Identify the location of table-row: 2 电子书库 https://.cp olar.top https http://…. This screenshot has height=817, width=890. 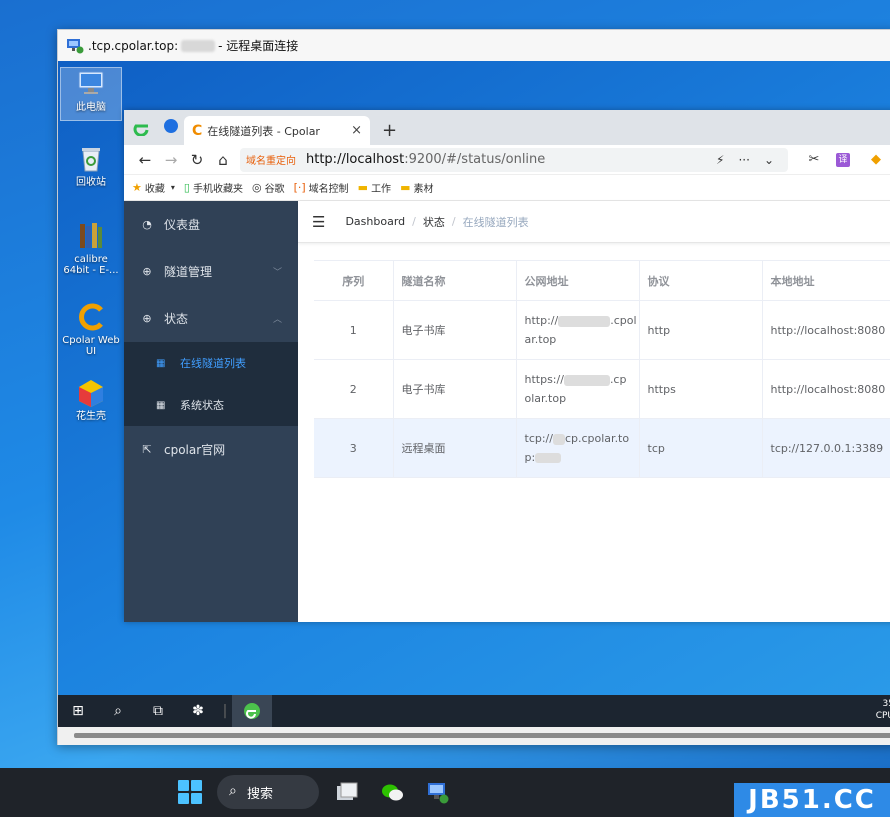
(602, 389).